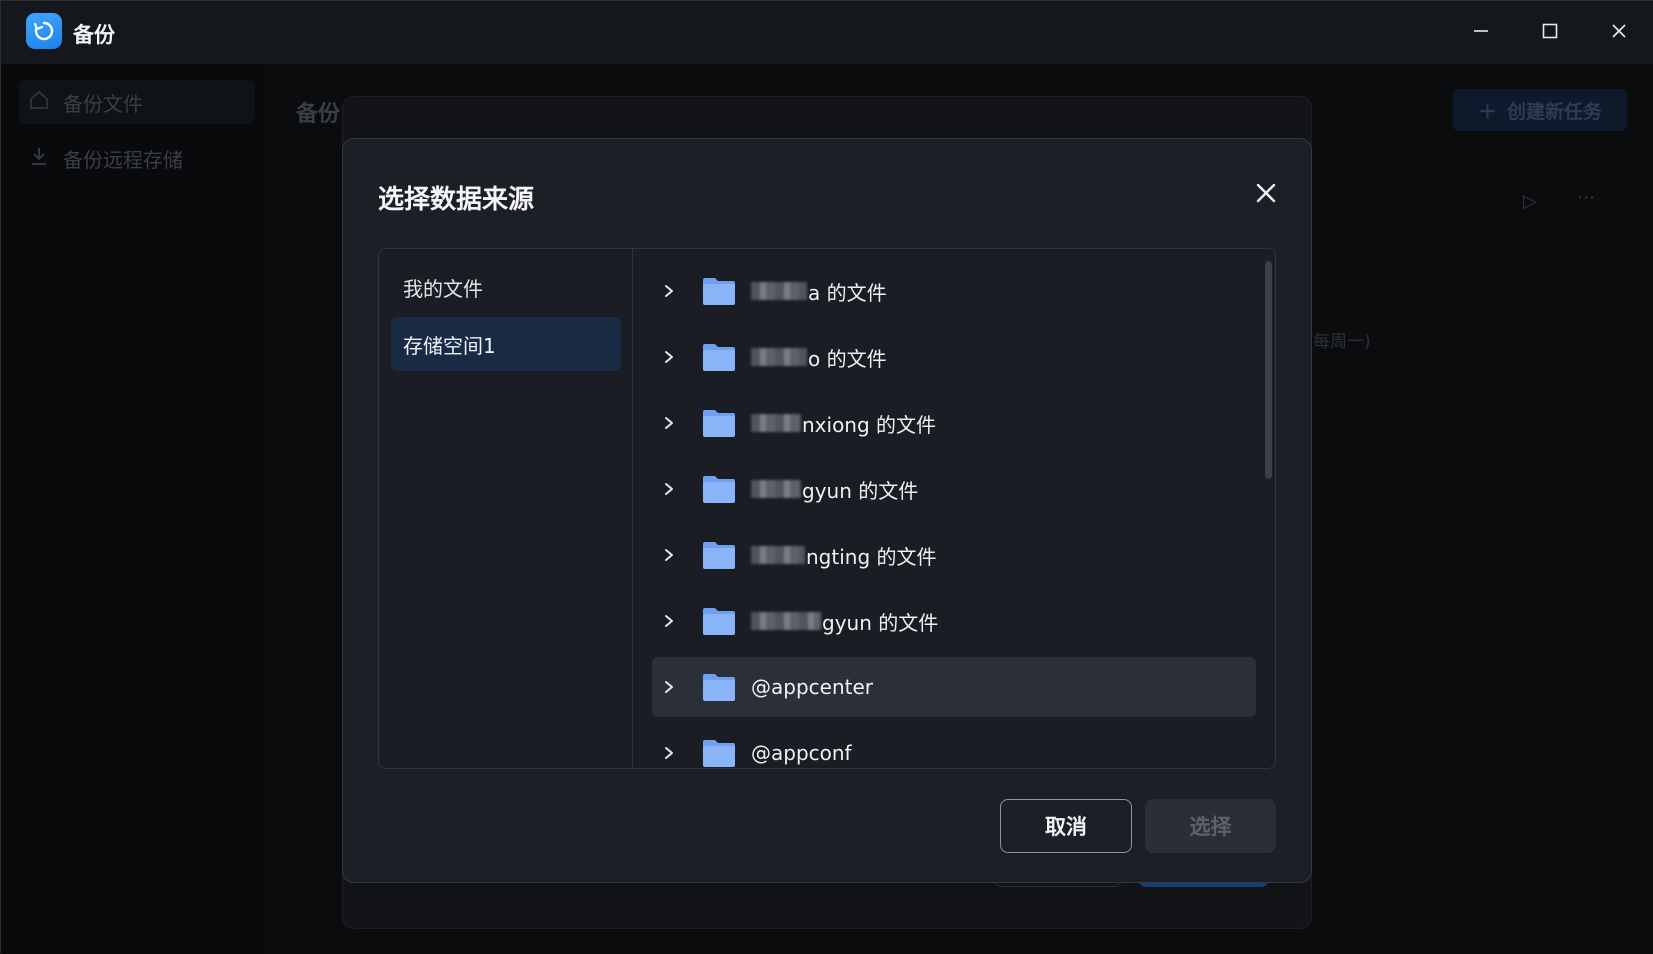 This screenshot has width=1653, height=954. What do you see at coordinates (456, 200) in the screenshot?
I see `dialog-title: 选择数据来源` at bounding box center [456, 200].